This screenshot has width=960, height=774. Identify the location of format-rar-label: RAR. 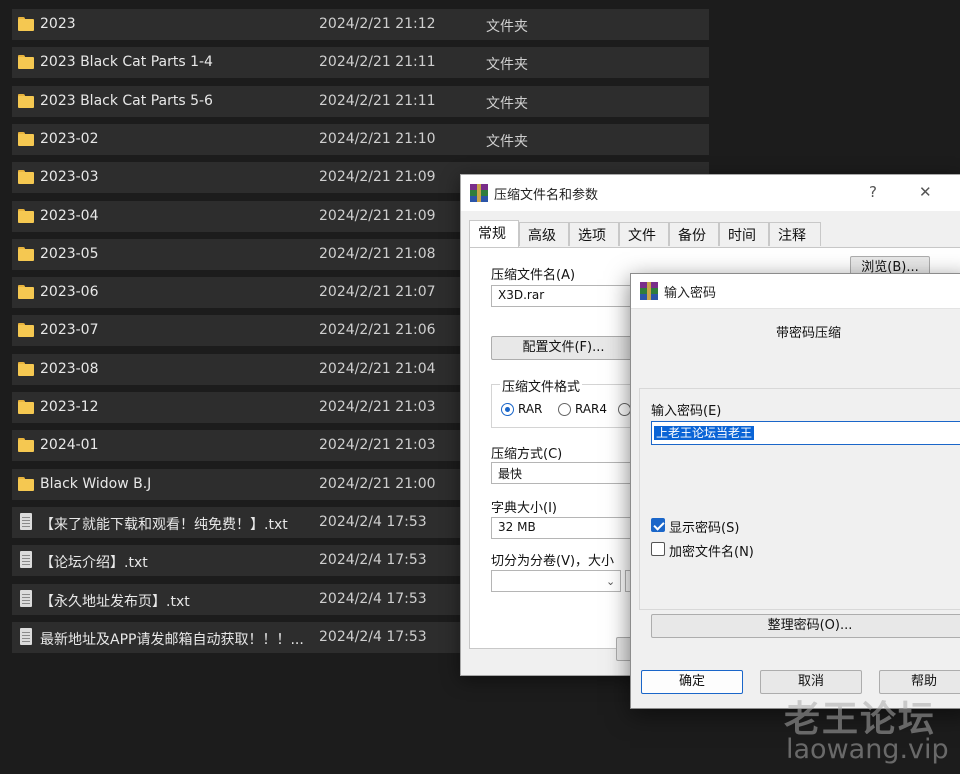
(530, 409).